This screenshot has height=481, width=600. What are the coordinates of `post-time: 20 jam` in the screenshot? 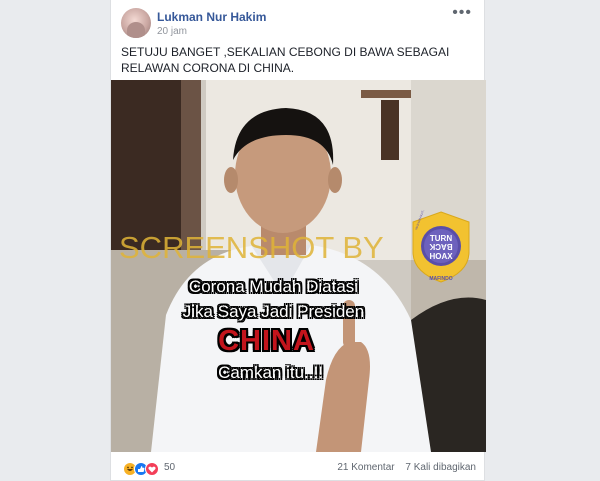 It's located at (172, 31).